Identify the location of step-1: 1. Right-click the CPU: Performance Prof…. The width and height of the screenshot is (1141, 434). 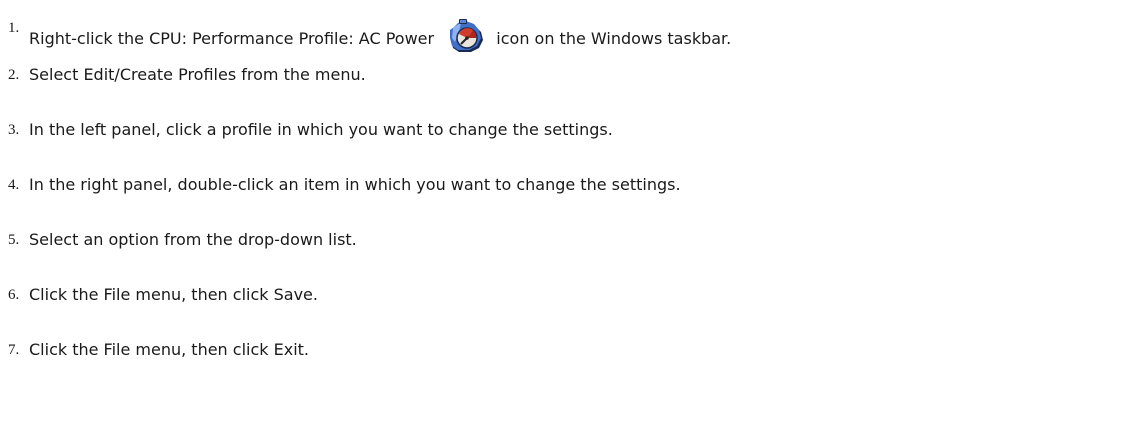
(570, 30).